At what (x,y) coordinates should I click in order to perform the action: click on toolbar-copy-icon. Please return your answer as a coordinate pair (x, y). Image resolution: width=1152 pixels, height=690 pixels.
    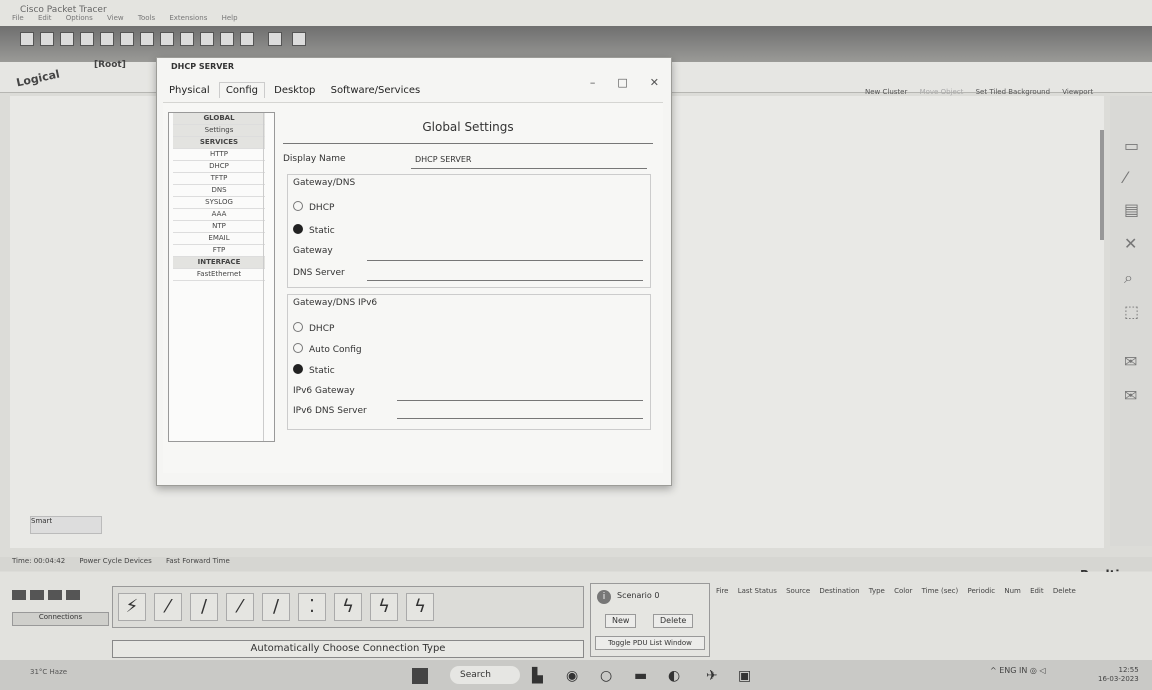
    Looking at the image, I should click on (127, 39).